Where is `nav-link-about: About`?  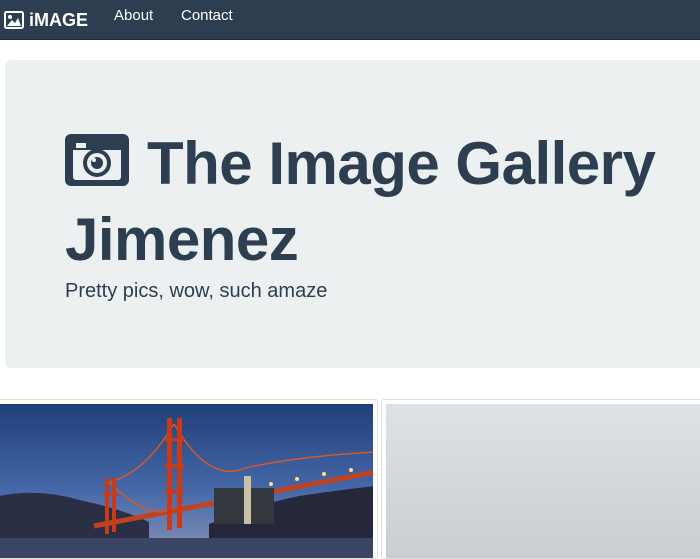
nav-link-about: About is located at coordinates (133, 16).